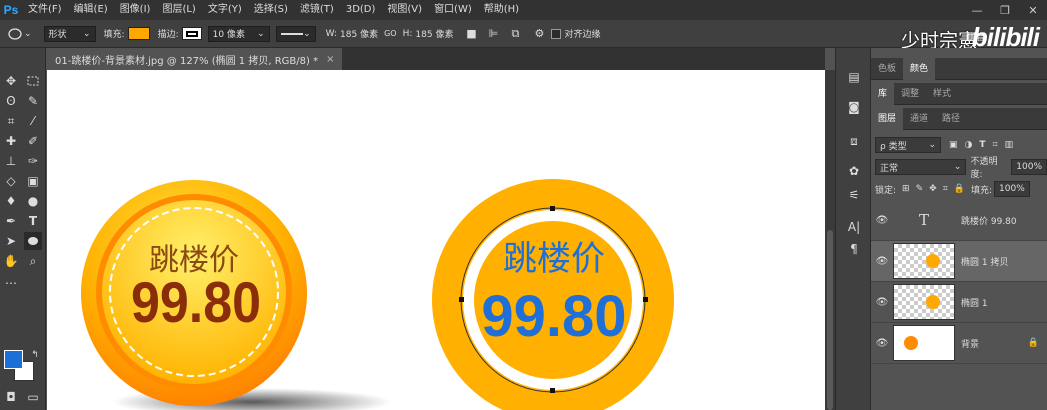 The width and height of the screenshot is (1047, 410). What do you see at coordinates (1005, 10) in the screenshot?
I see `restore-button: ❐` at bounding box center [1005, 10].